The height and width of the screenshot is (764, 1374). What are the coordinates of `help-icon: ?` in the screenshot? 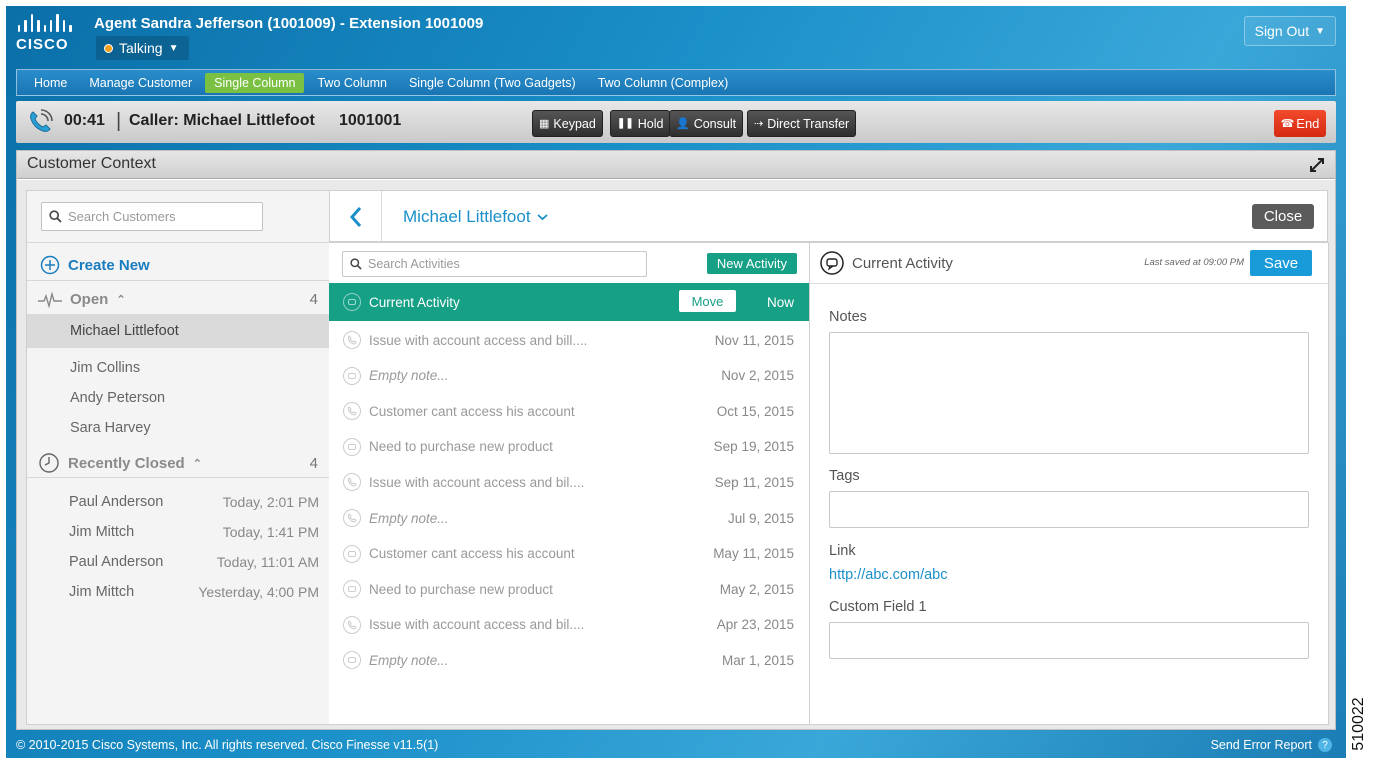 It's located at (1325, 745).